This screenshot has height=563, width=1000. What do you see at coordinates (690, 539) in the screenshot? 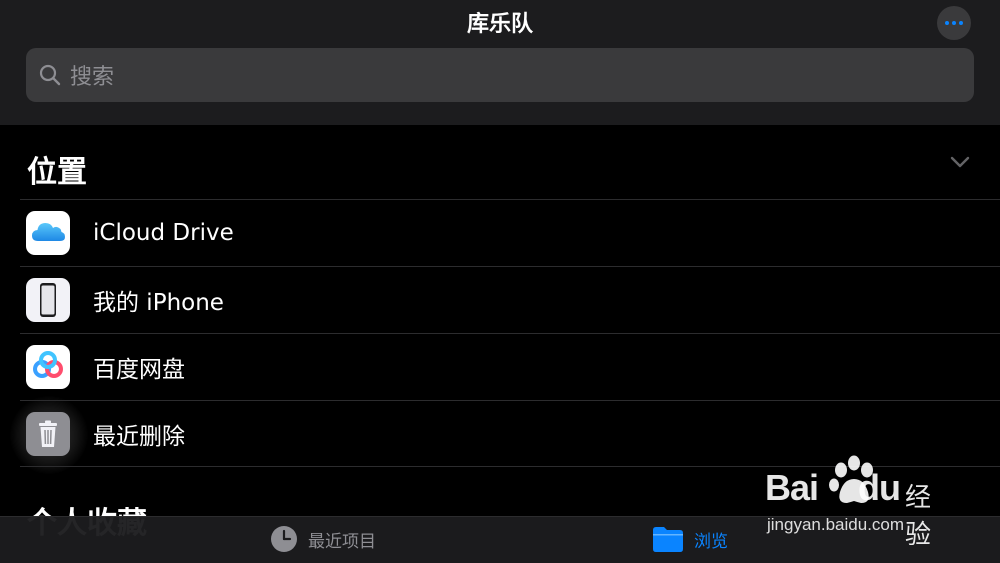
I see `tab-browse: 浏览` at bounding box center [690, 539].